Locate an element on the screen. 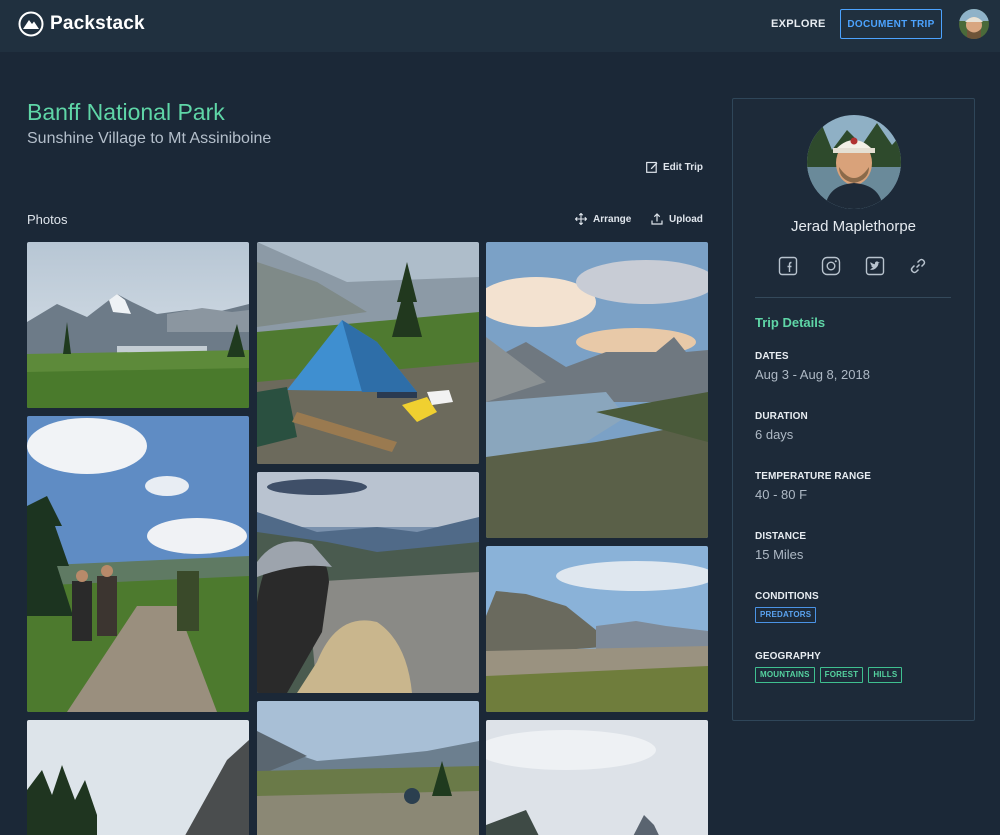 The image size is (1000, 835). geography-tag: HILLS is located at coordinates (885, 675).